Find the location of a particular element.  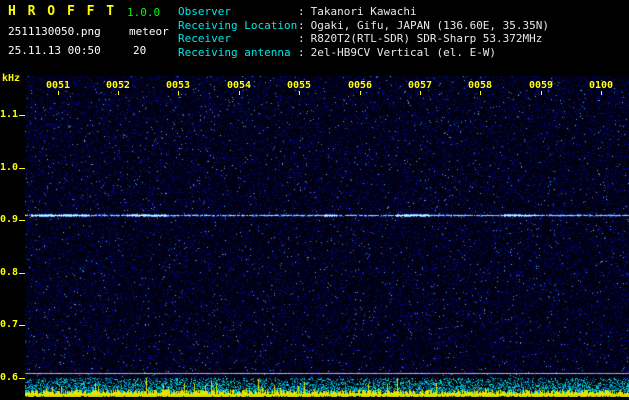

freq-tick-label: 1.0 is located at coordinates (9, 167).